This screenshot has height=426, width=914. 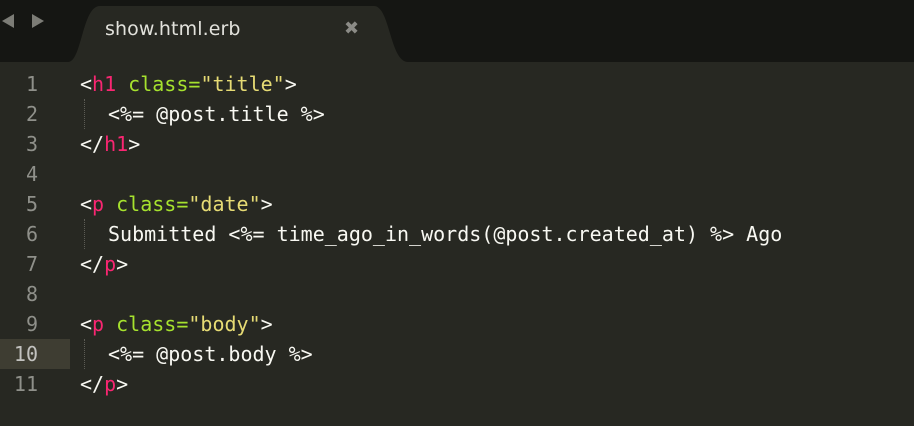 I want to click on code-line: 1 <h1 class="title">, so click(x=457, y=84).